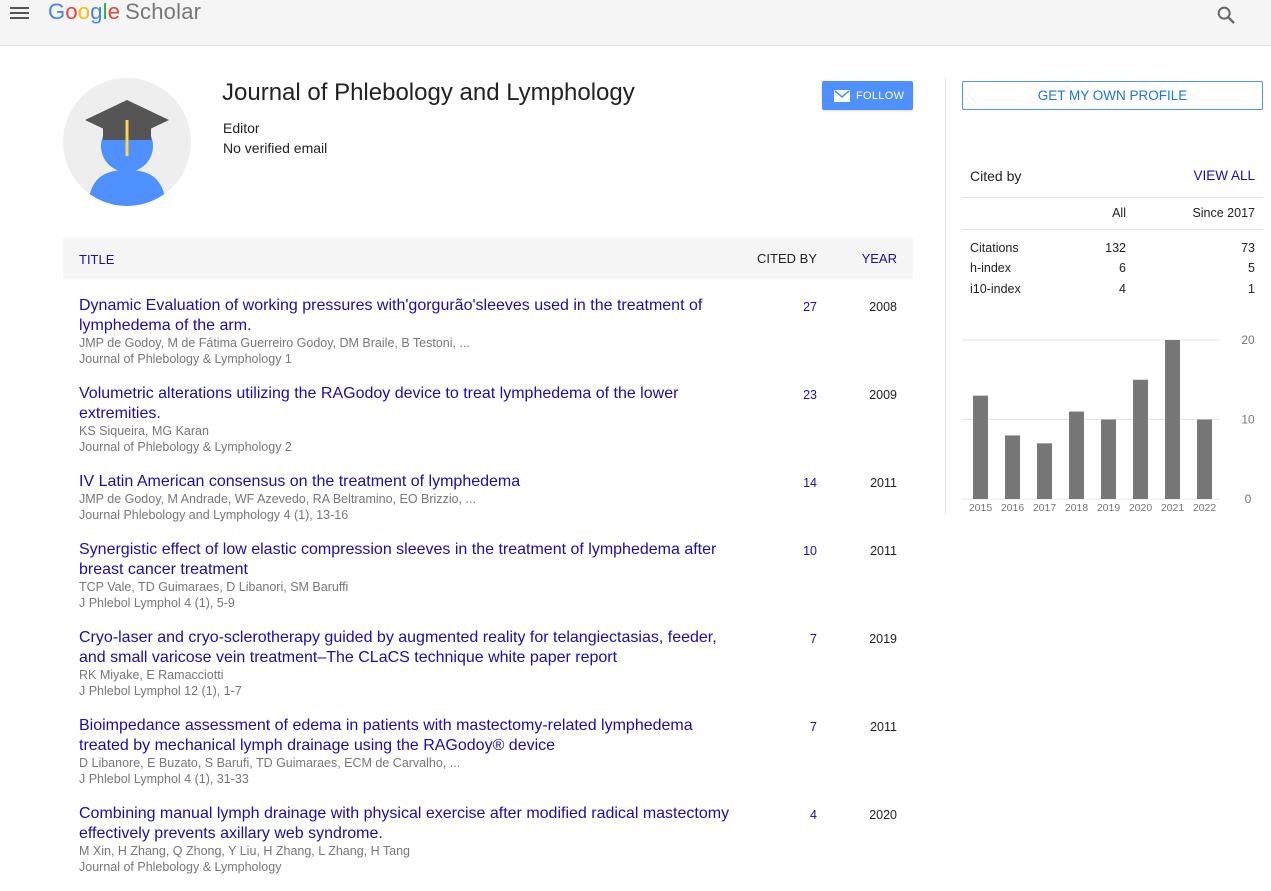  Describe the element at coordinates (990, 268) in the screenshot. I see `metric-label: h-index` at that location.